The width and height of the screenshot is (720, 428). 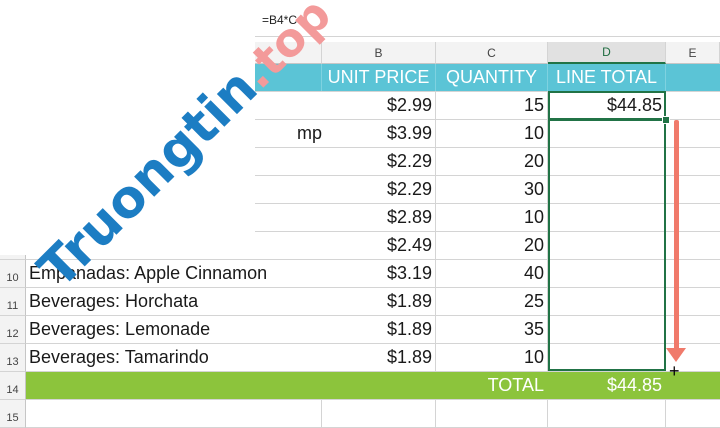 I want to click on arrow-down-icon, so click(x=676, y=355).